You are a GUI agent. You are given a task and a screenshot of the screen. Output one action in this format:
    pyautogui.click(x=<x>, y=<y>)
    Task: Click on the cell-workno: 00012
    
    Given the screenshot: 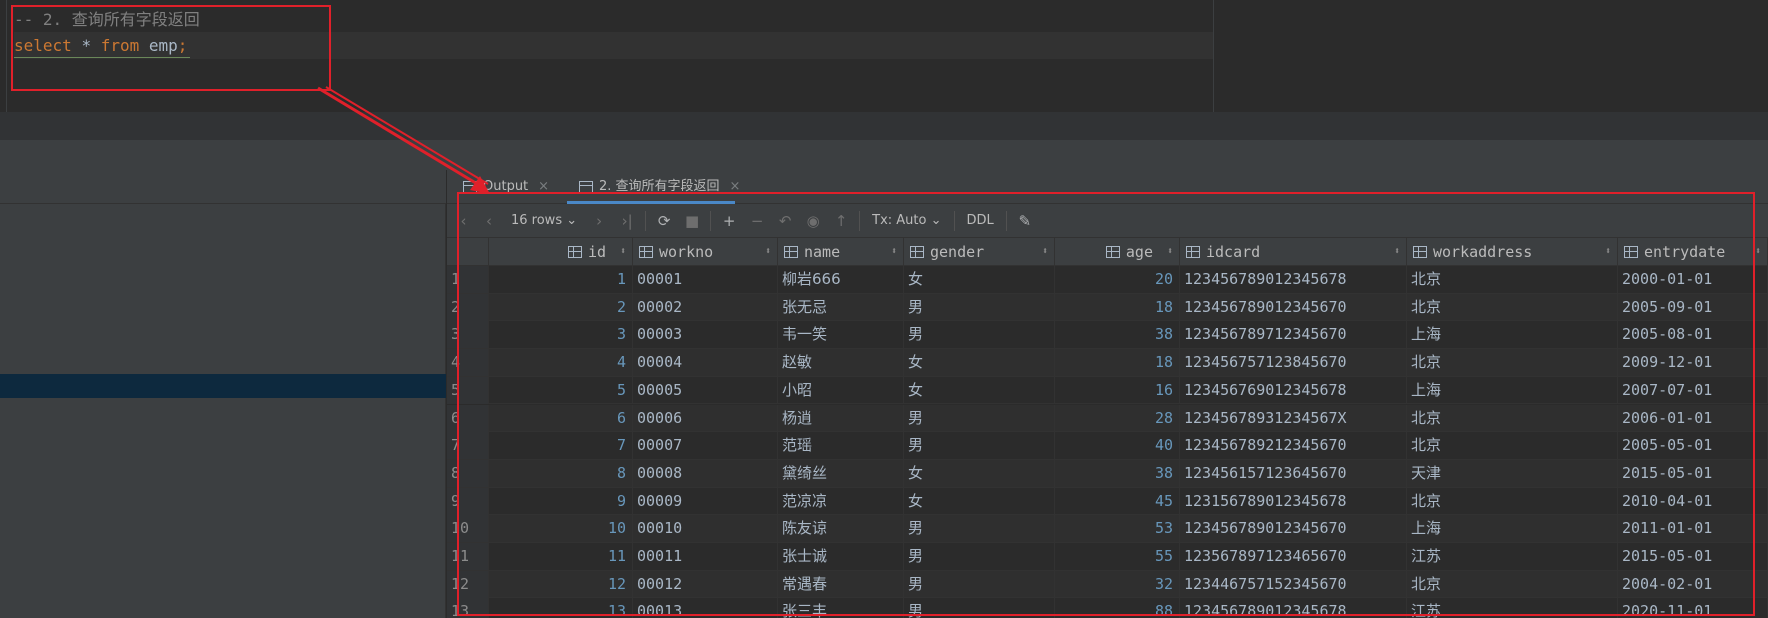 What is the action you would take?
    pyautogui.click(x=705, y=584)
    